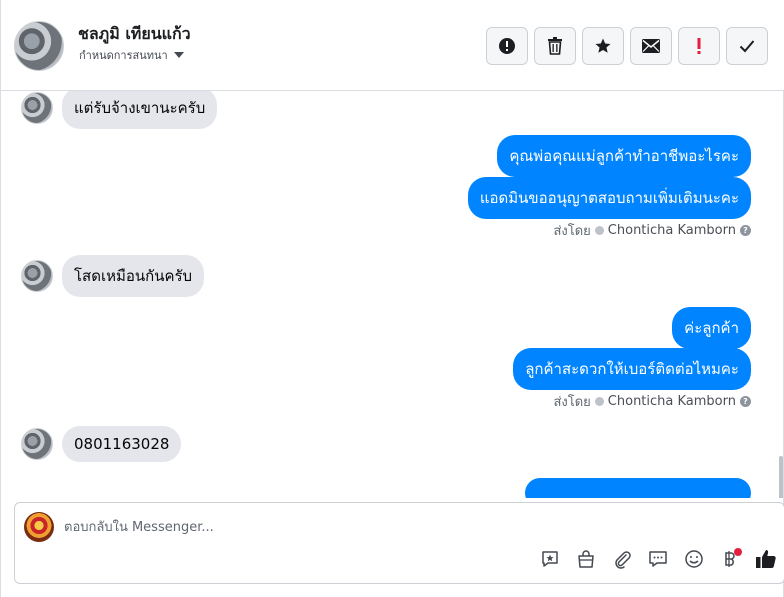 This screenshot has width=784, height=597. What do you see at coordinates (134, 34) in the screenshot?
I see `contact-name: ชลภูมิ เทียนแก้ว` at bounding box center [134, 34].